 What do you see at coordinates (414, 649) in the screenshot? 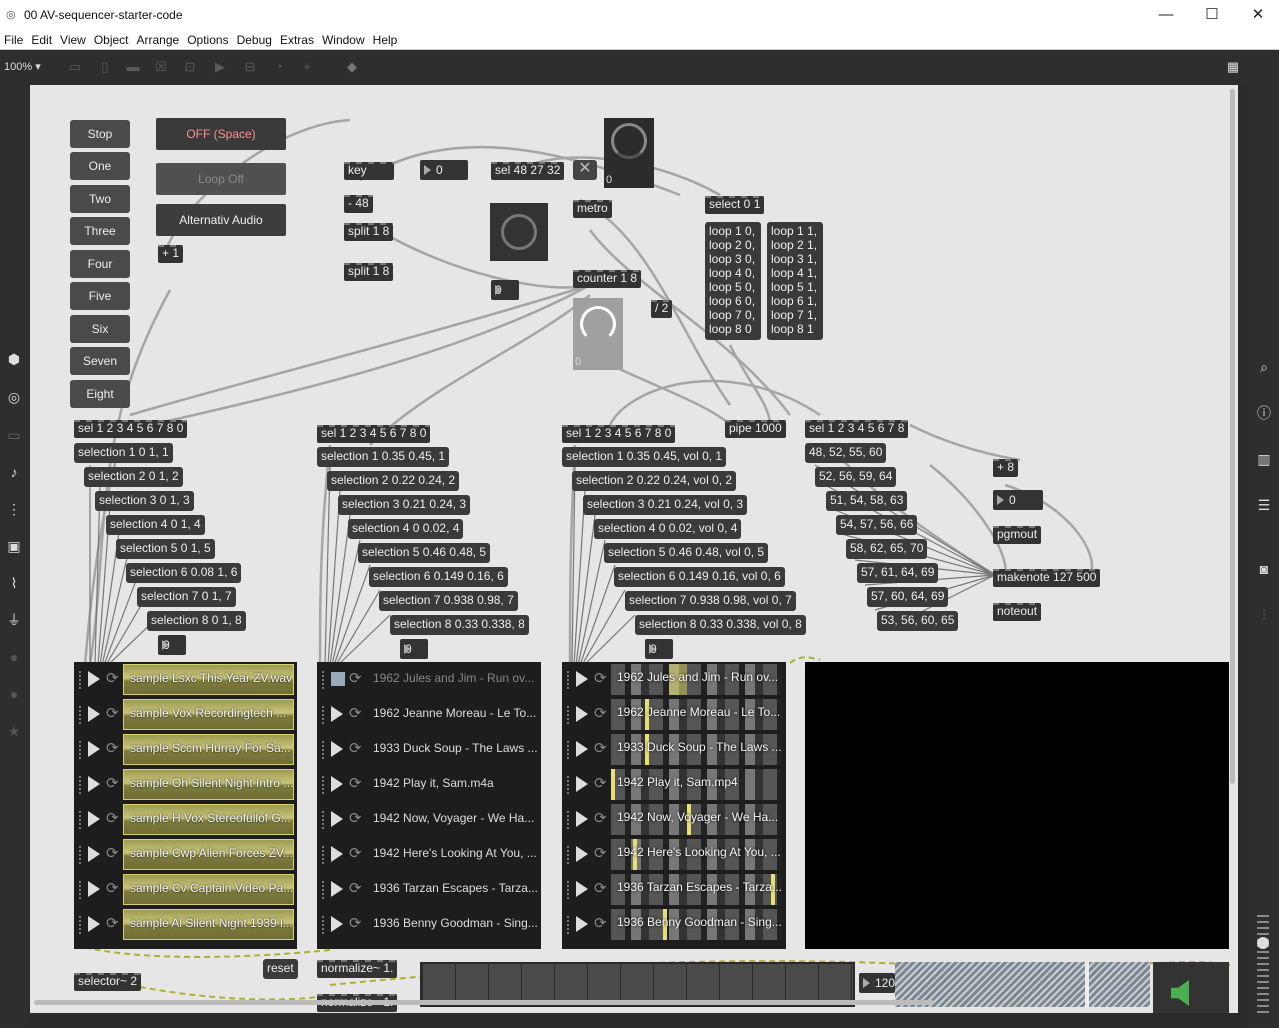
I see `number-box-col2: 0` at bounding box center [414, 649].